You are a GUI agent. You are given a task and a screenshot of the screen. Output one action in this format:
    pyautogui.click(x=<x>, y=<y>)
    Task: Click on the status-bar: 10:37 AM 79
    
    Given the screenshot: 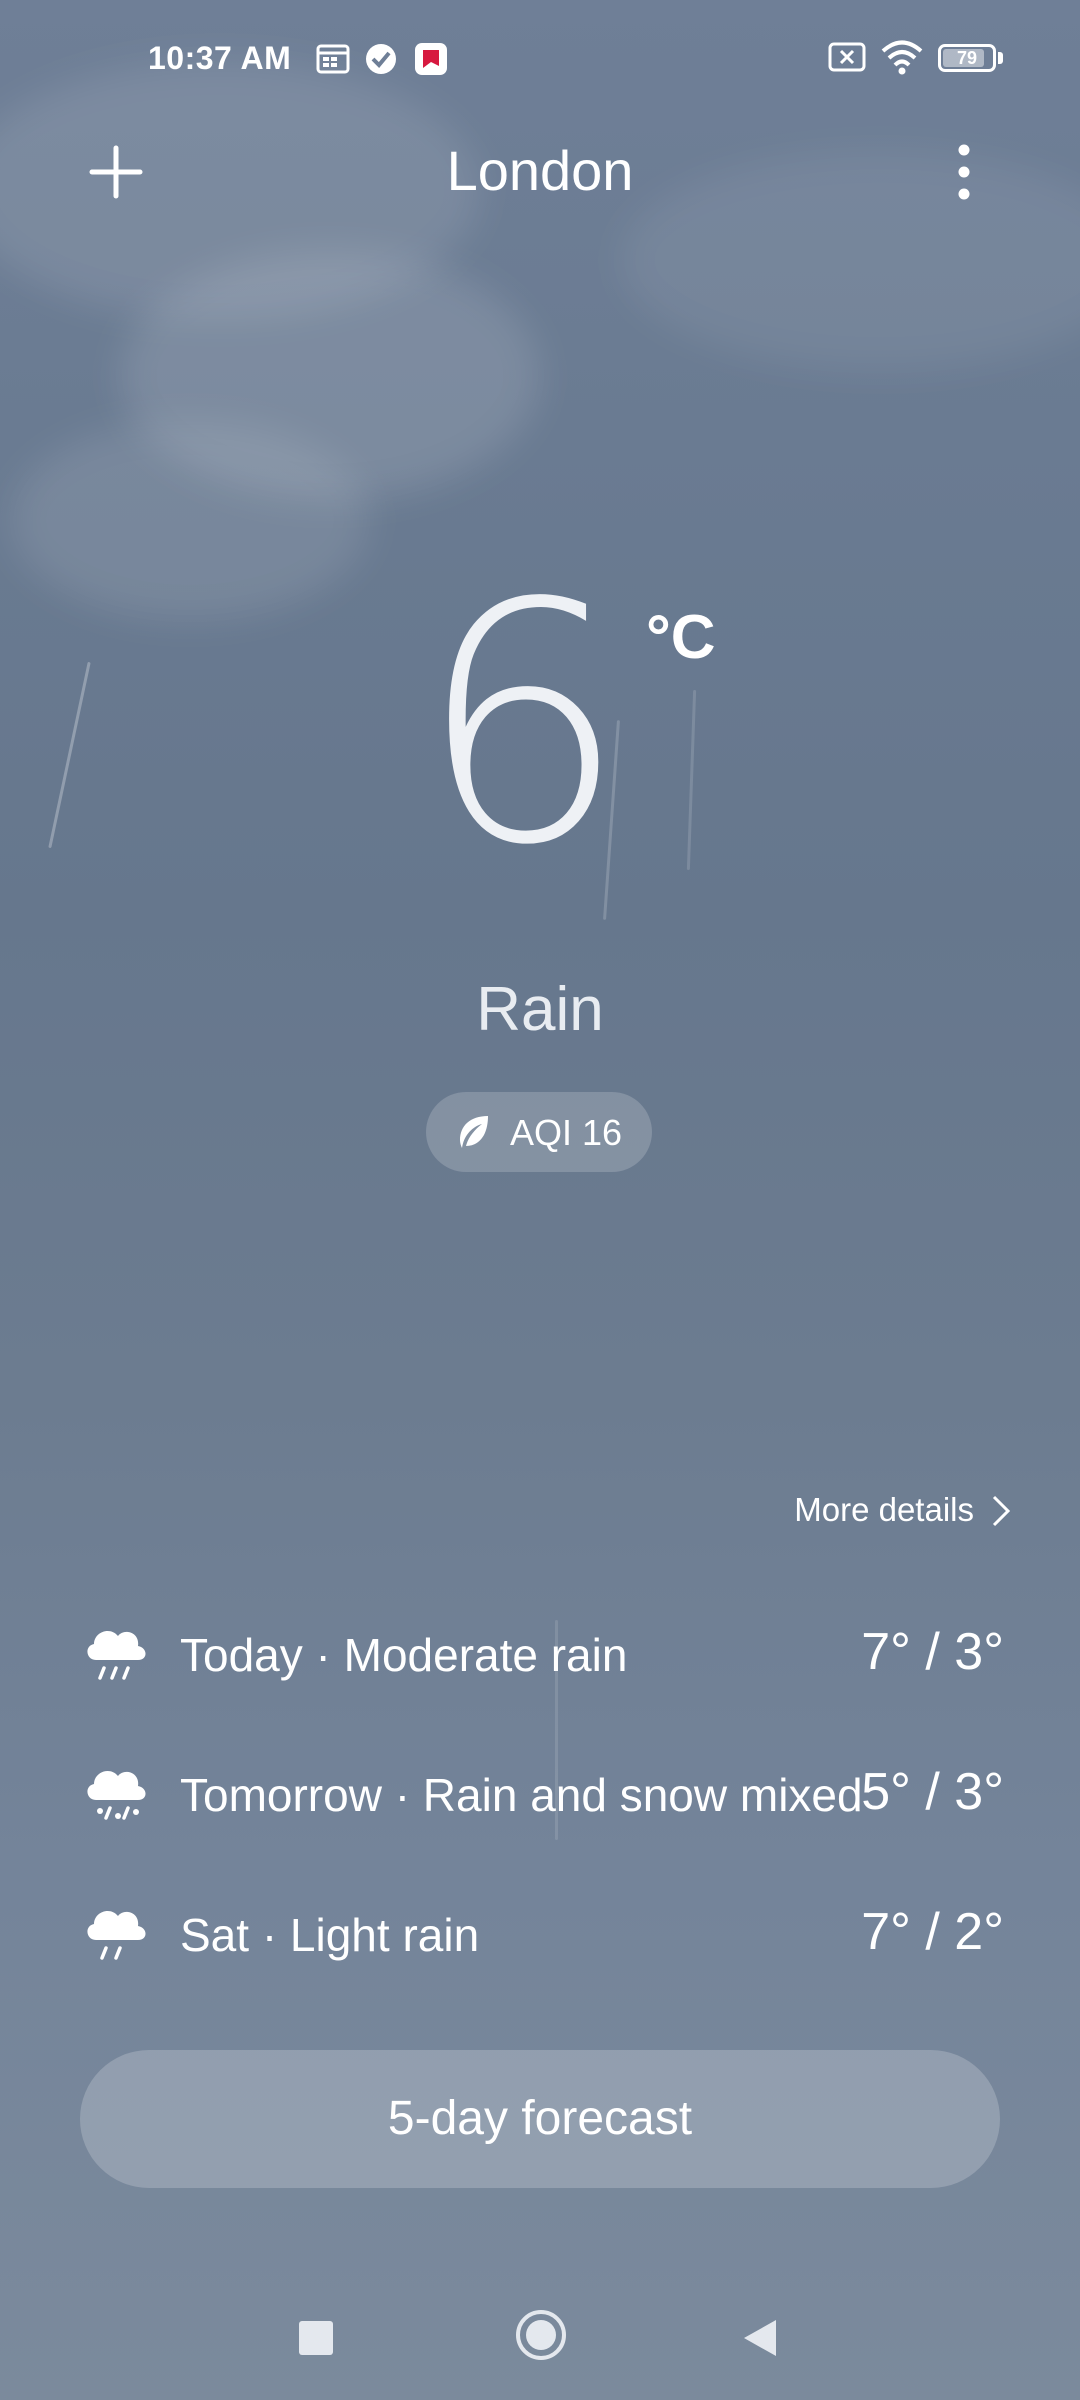 What is the action you would take?
    pyautogui.click(x=540, y=60)
    